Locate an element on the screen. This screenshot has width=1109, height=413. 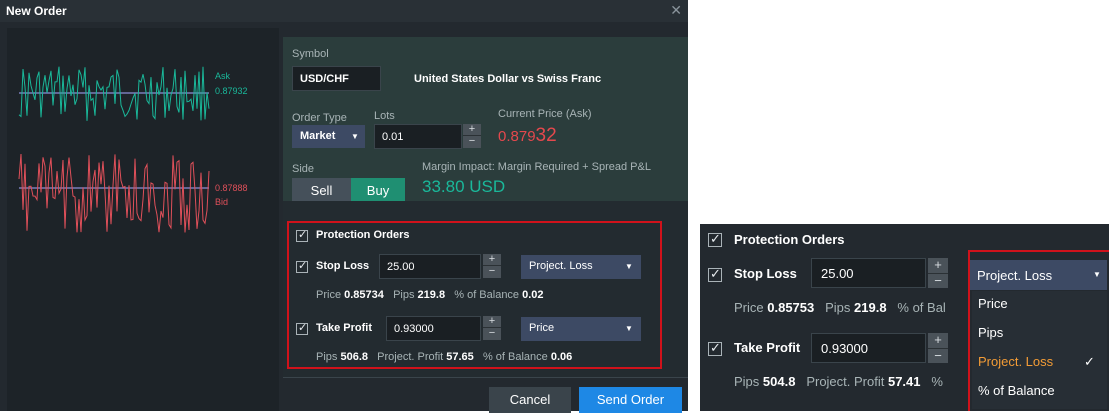
dropdown-option-project-loss: Project. Loss is located at coordinates (1015, 361).